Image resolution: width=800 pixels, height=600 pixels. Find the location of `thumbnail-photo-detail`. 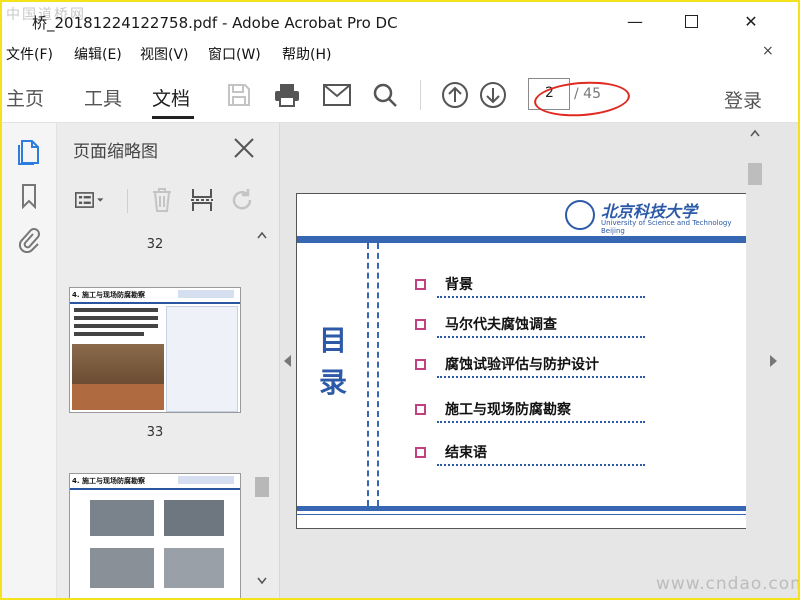

thumbnail-photo-detail is located at coordinates (118, 397).